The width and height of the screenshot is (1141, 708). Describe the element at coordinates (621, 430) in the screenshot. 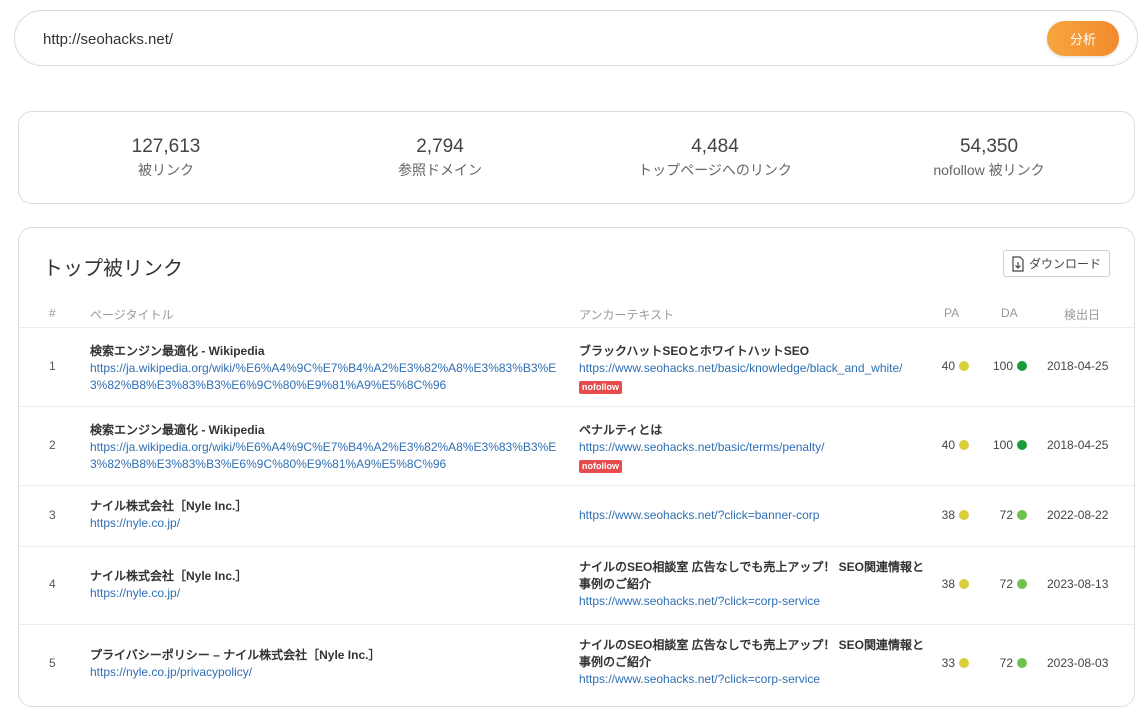

I see `anchor-text: ペナルティとは` at that location.